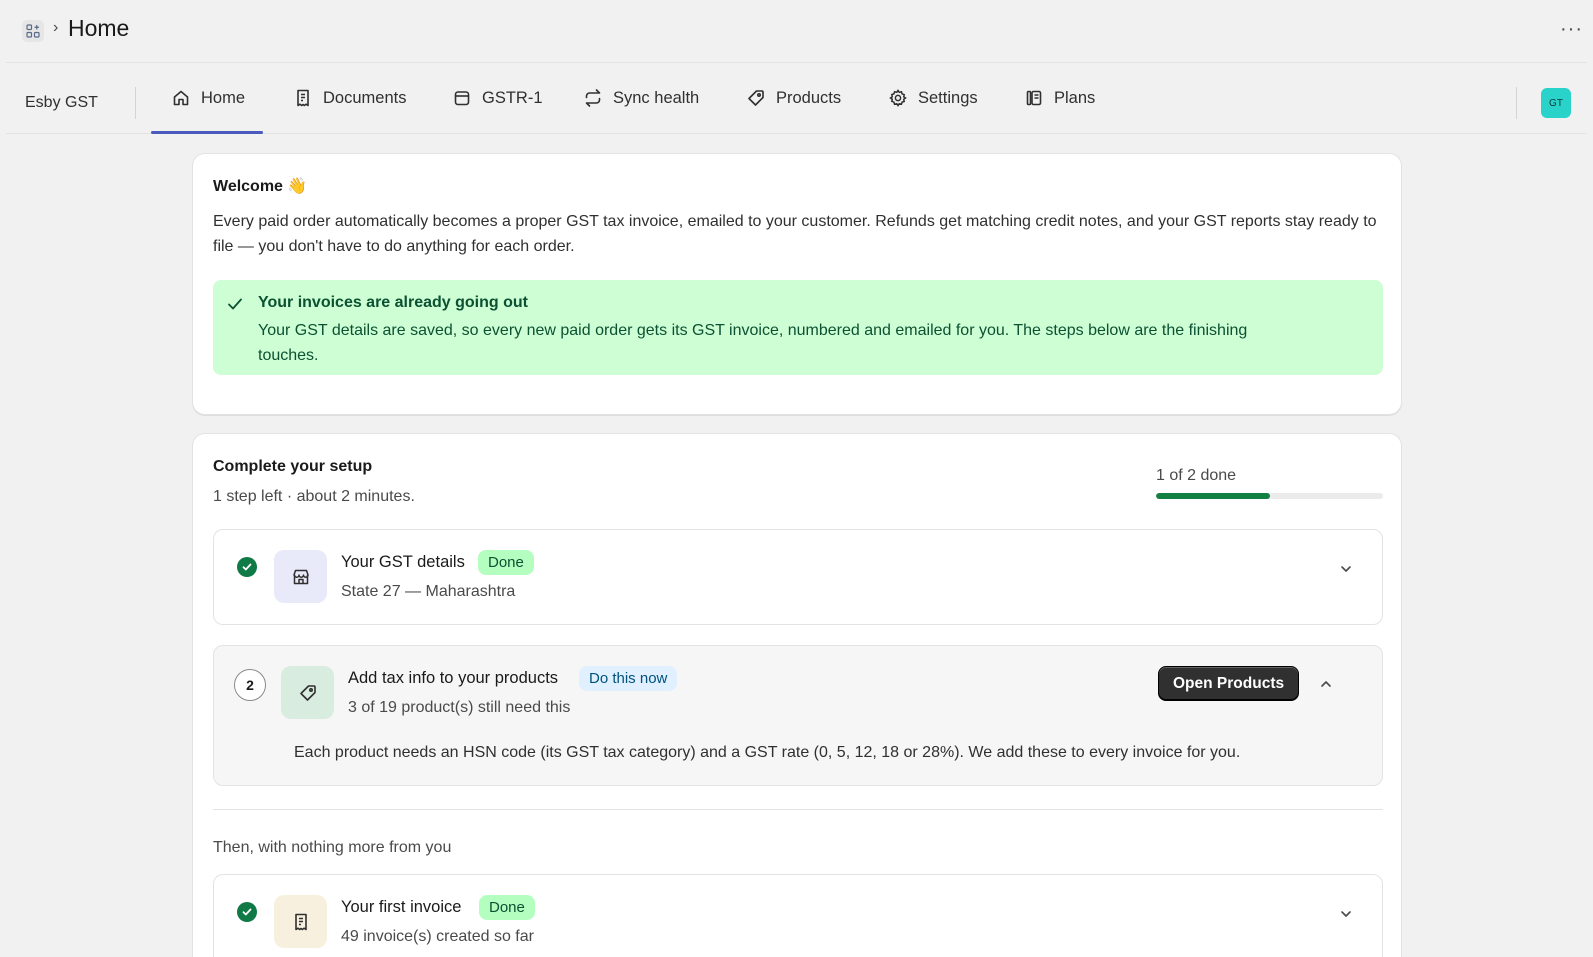  I want to click on status-badge: Do this now, so click(628, 678).